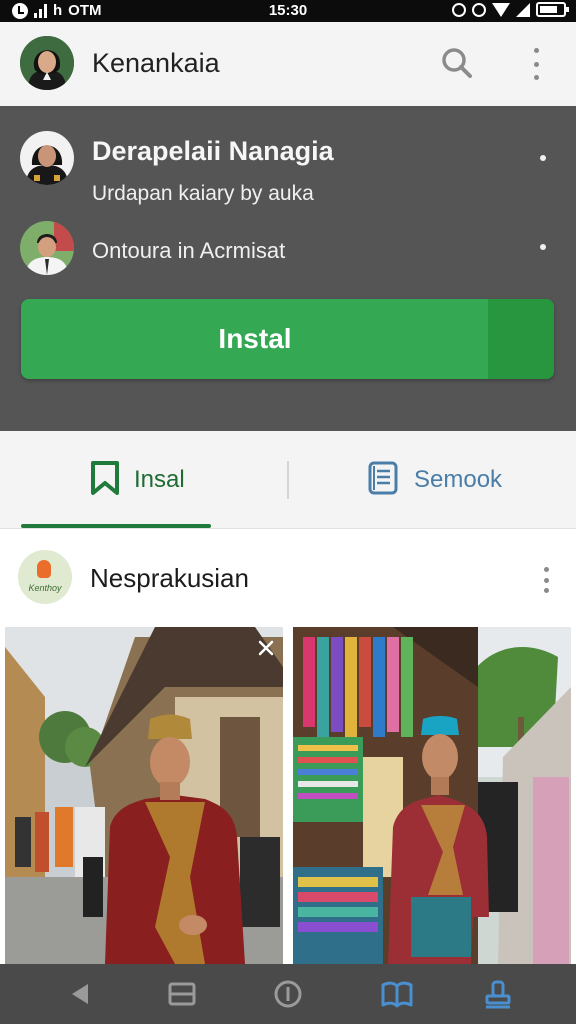  Describe the element at coordinates (458, 479) in the screenshot. I see `tab-semook-label: Semook` at that location.